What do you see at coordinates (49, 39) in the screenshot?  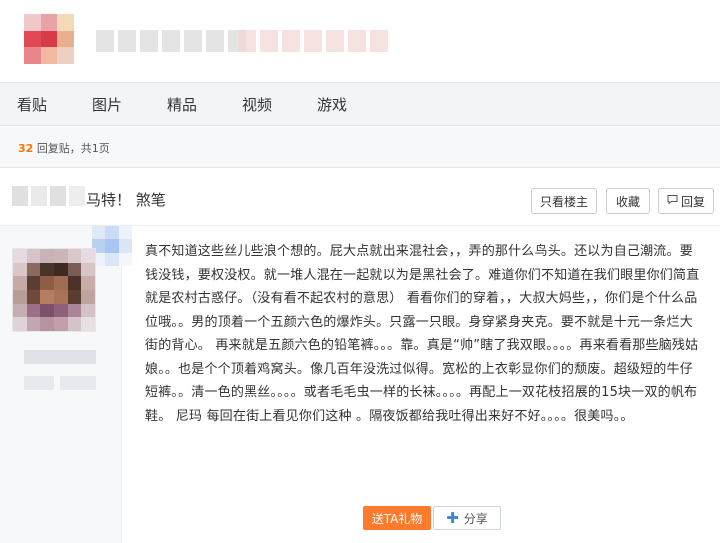 I see `forum-logo` at bounding box center [49, 39].